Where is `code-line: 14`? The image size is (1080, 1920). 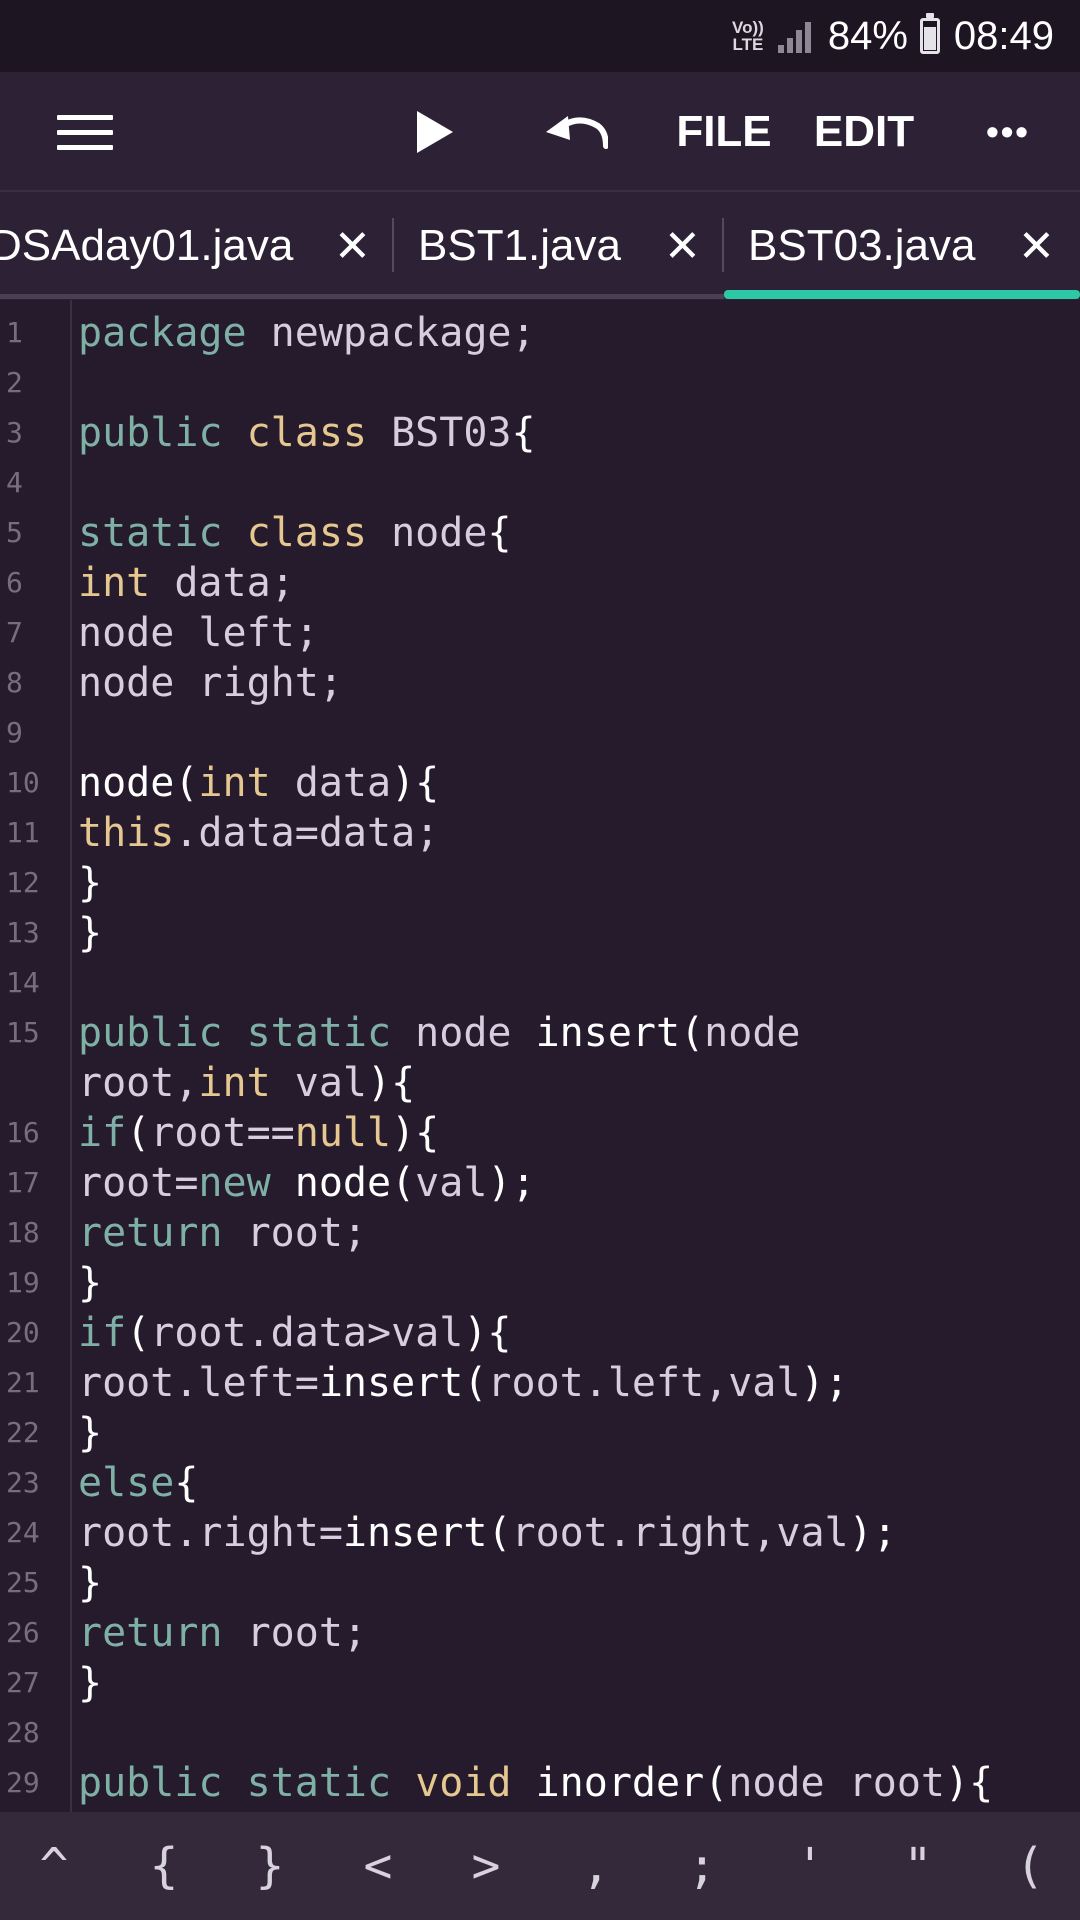
code-line: 14 is located at coordinates (540, 983).